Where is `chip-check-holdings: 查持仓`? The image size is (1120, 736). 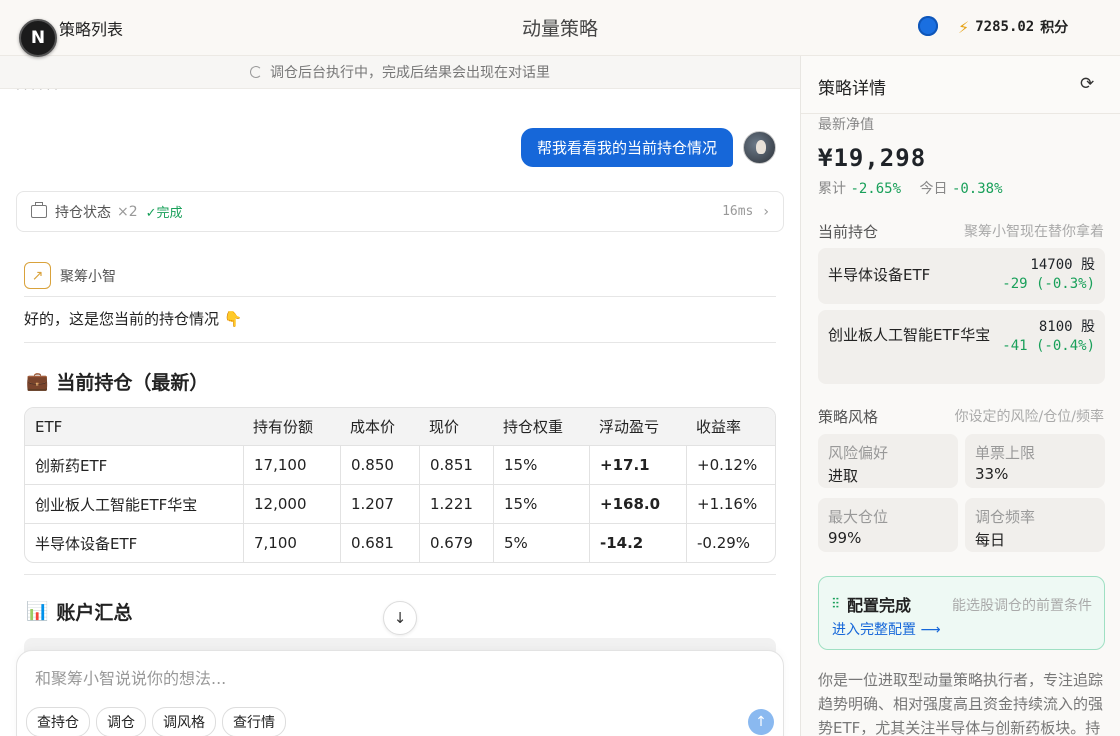 chip-check-holdings: 查持仓 is located at coordinates (58, 721).